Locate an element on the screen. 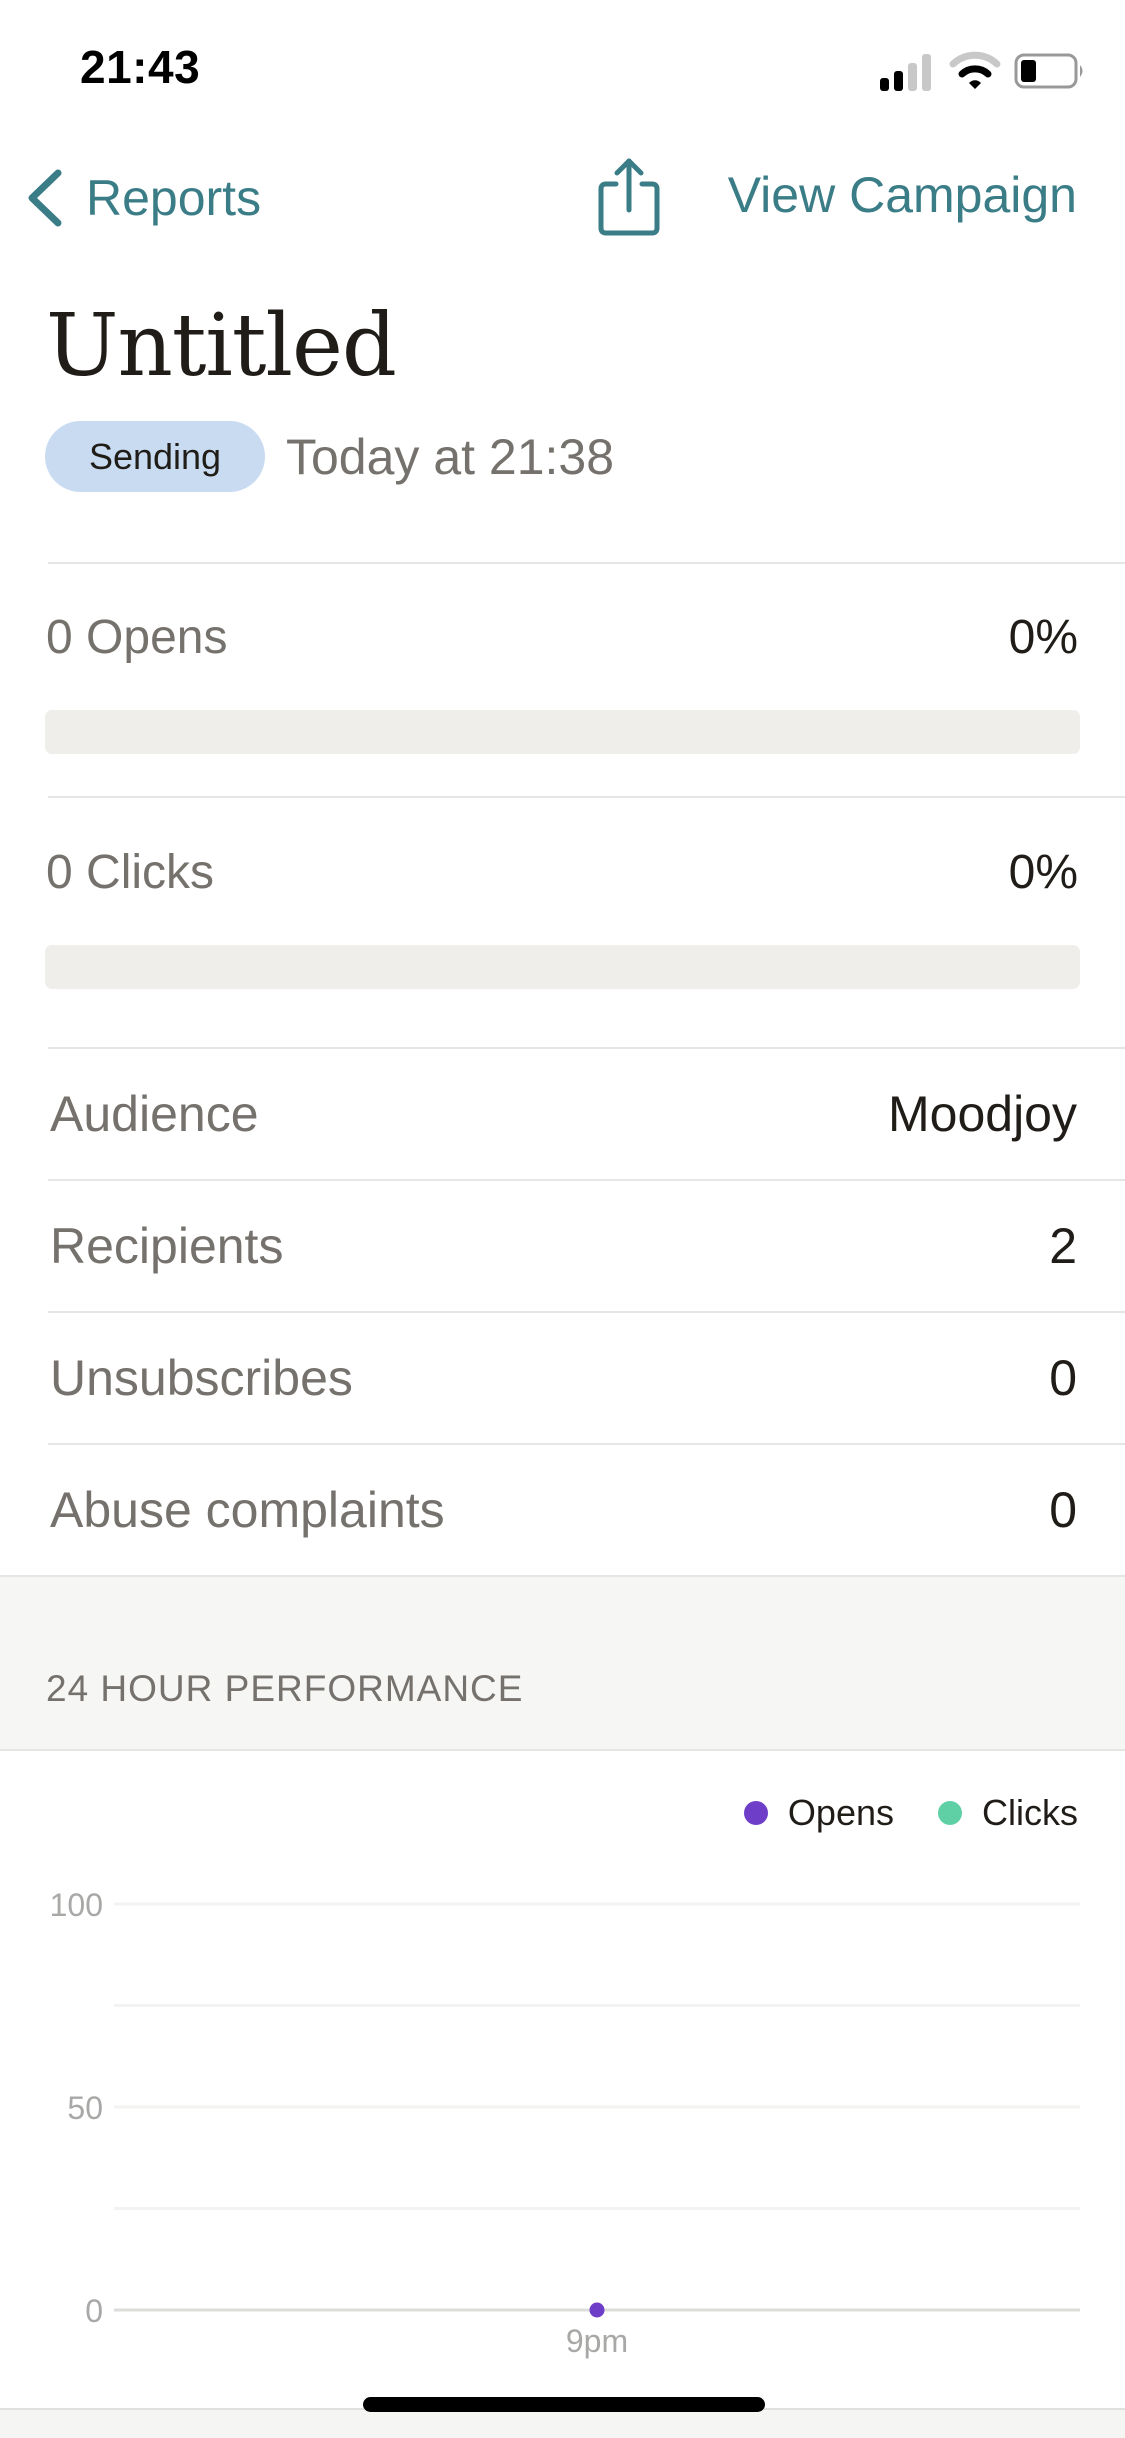  legend-label: Clicks is located at coordinates (1030, 1812).